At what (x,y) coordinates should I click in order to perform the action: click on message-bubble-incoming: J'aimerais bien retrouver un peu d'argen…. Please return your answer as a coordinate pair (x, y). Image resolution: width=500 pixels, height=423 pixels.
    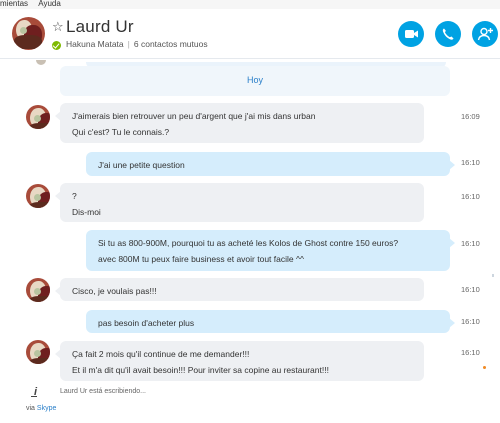
    Looking at the image, I should click on (239, 123).